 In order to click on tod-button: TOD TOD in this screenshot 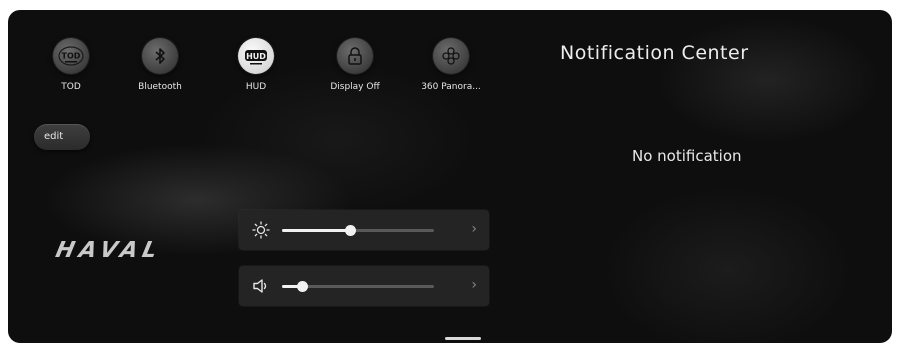, I will do `click(71, 65)`.